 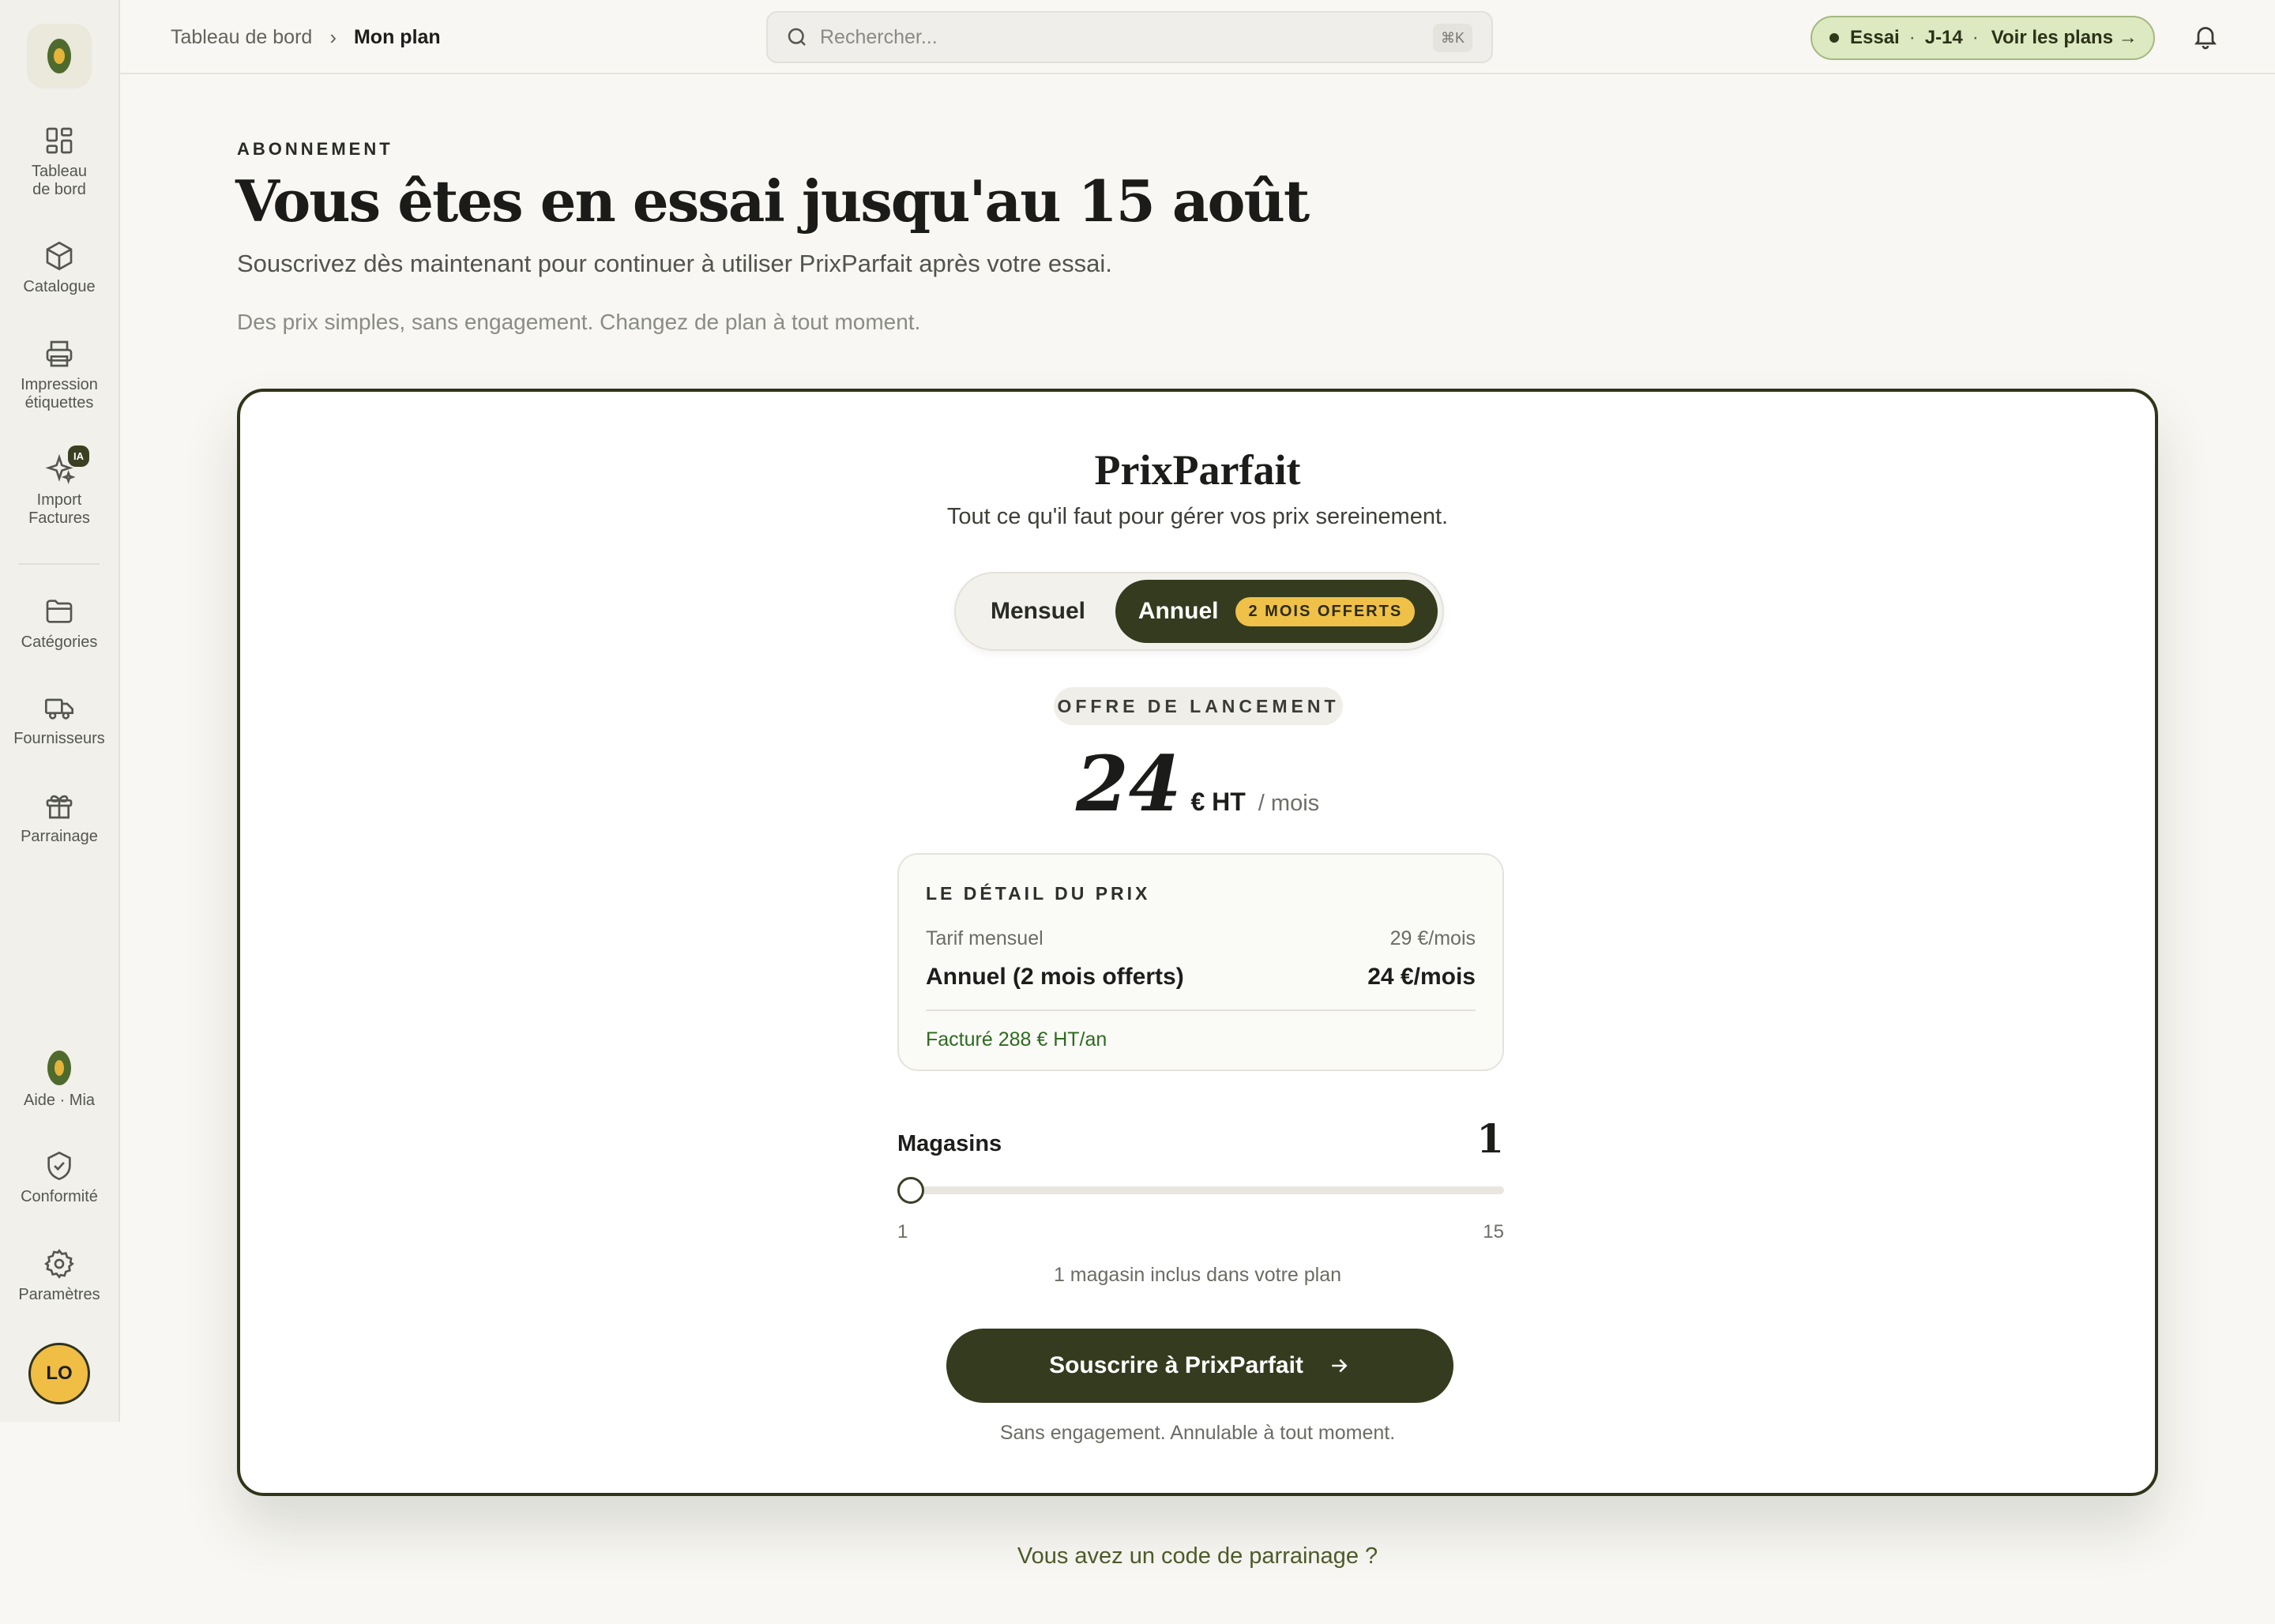 What do you see at coordinates (1197, 470) in the screenshot?
I see `plan-name: PrixParfait` at bounding box center [1197, 470].